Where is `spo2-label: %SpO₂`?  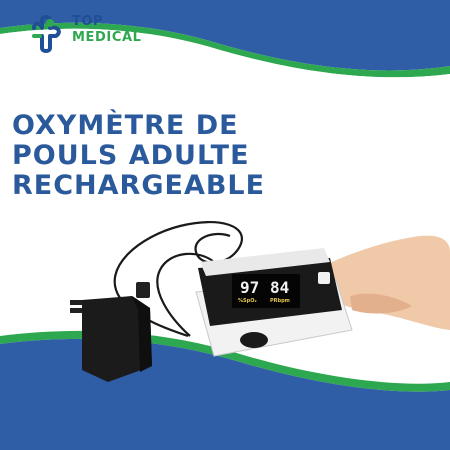
spo2-label: %SpO₂ is located at coordinates (247, 301).